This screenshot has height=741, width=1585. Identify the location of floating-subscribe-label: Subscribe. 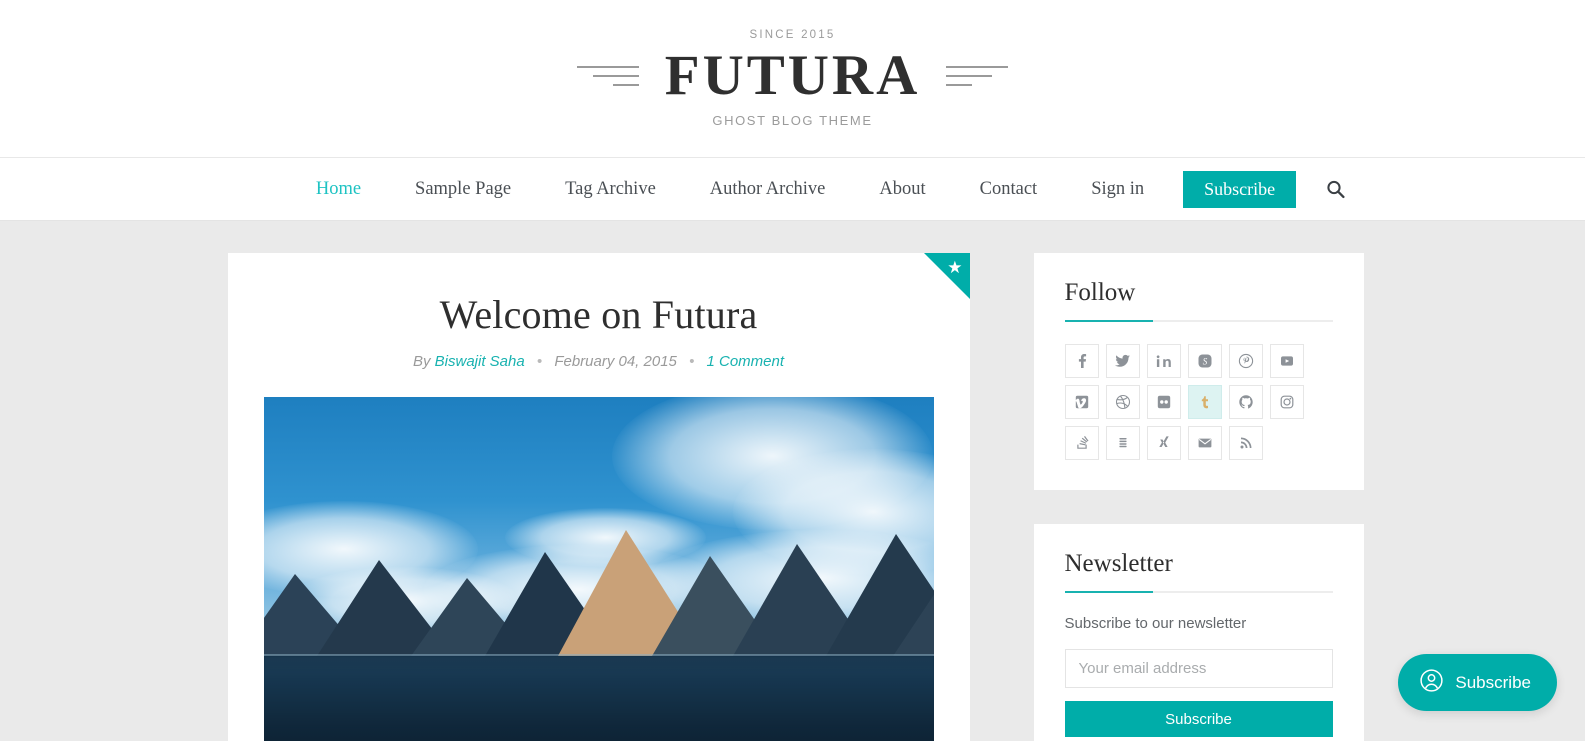
(1493, 682).